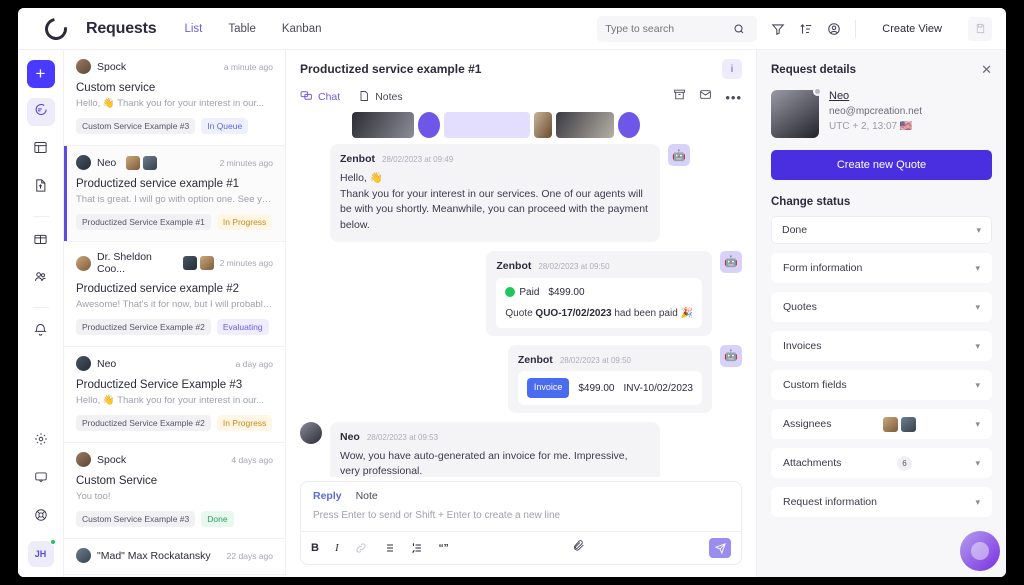 The height and width of the screenshot is (585, 1024). Describe the element at coordinates (367, 496) in the screenshot. I see `tab-note: Note` at that location.